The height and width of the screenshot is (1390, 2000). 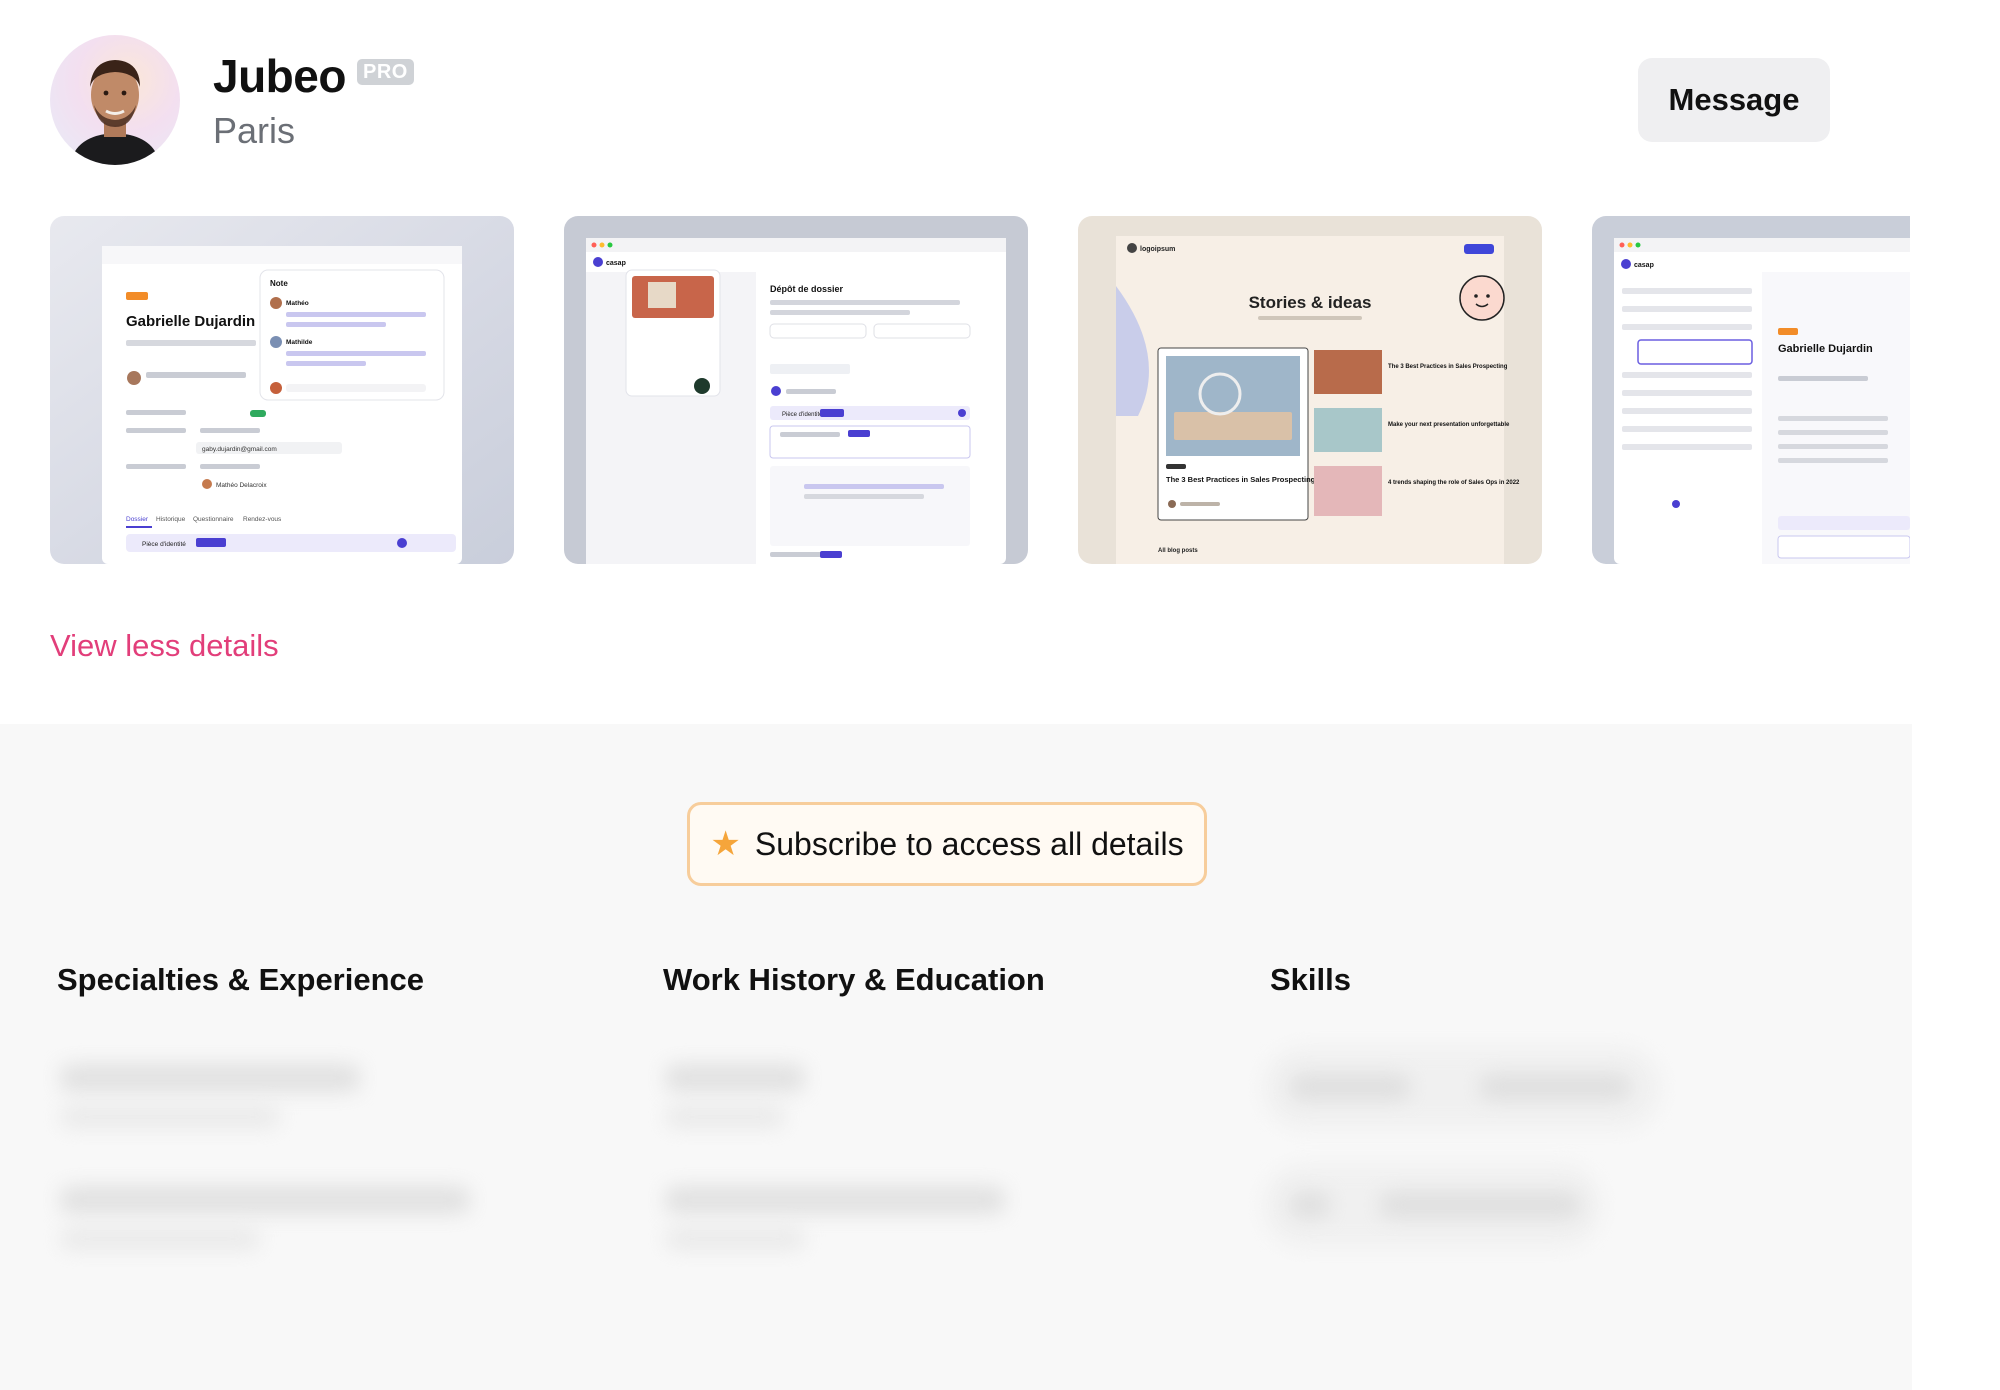 What do you see at coordinates (241, 979) in the screenshot?
I see `section-title-specialties: Specialties & Experience` at bounding box center [241, 979].